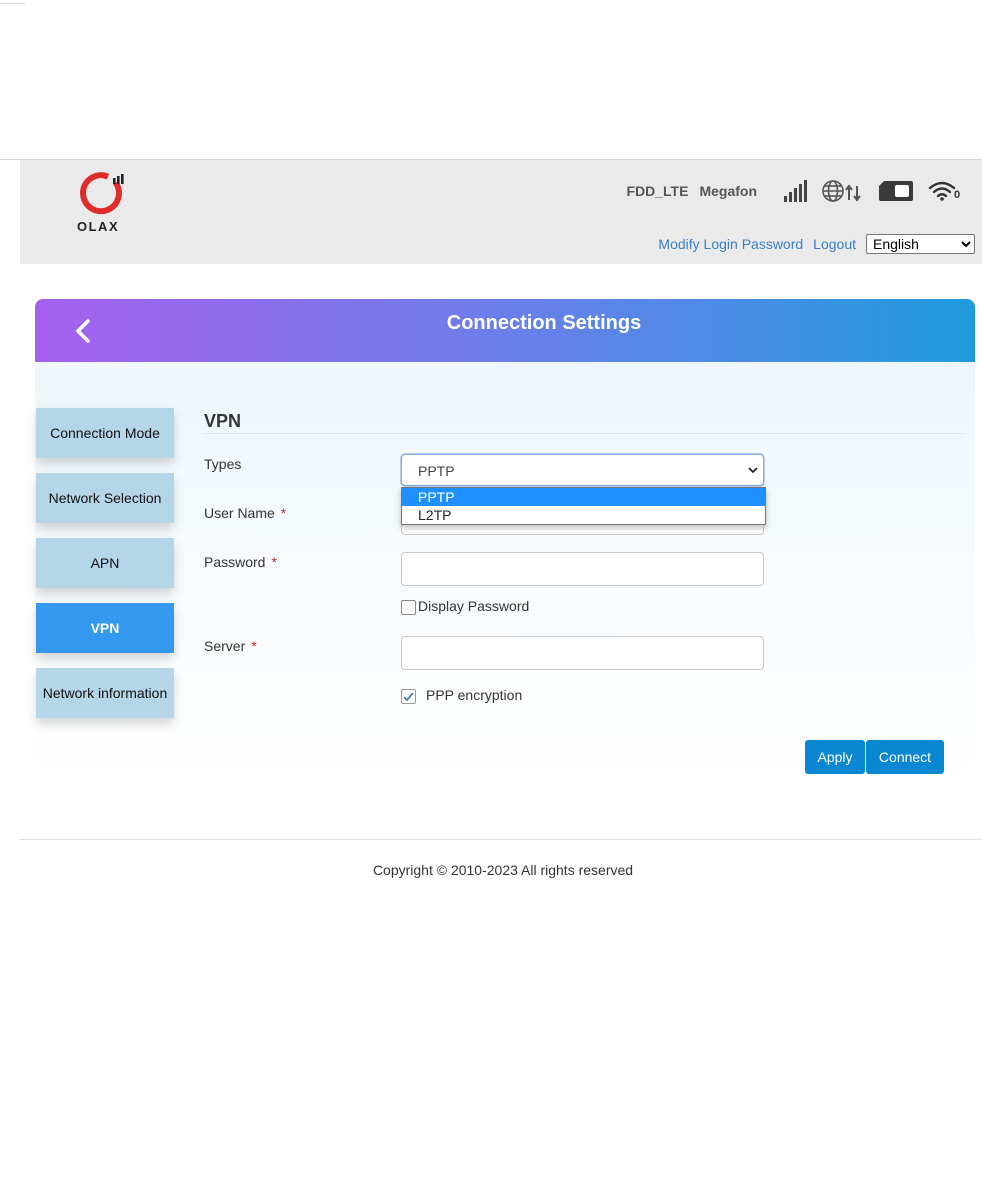 The height and width of the screenshot is (1200, 982). I want to click on username-label-text: User Name, so click(239, 513).